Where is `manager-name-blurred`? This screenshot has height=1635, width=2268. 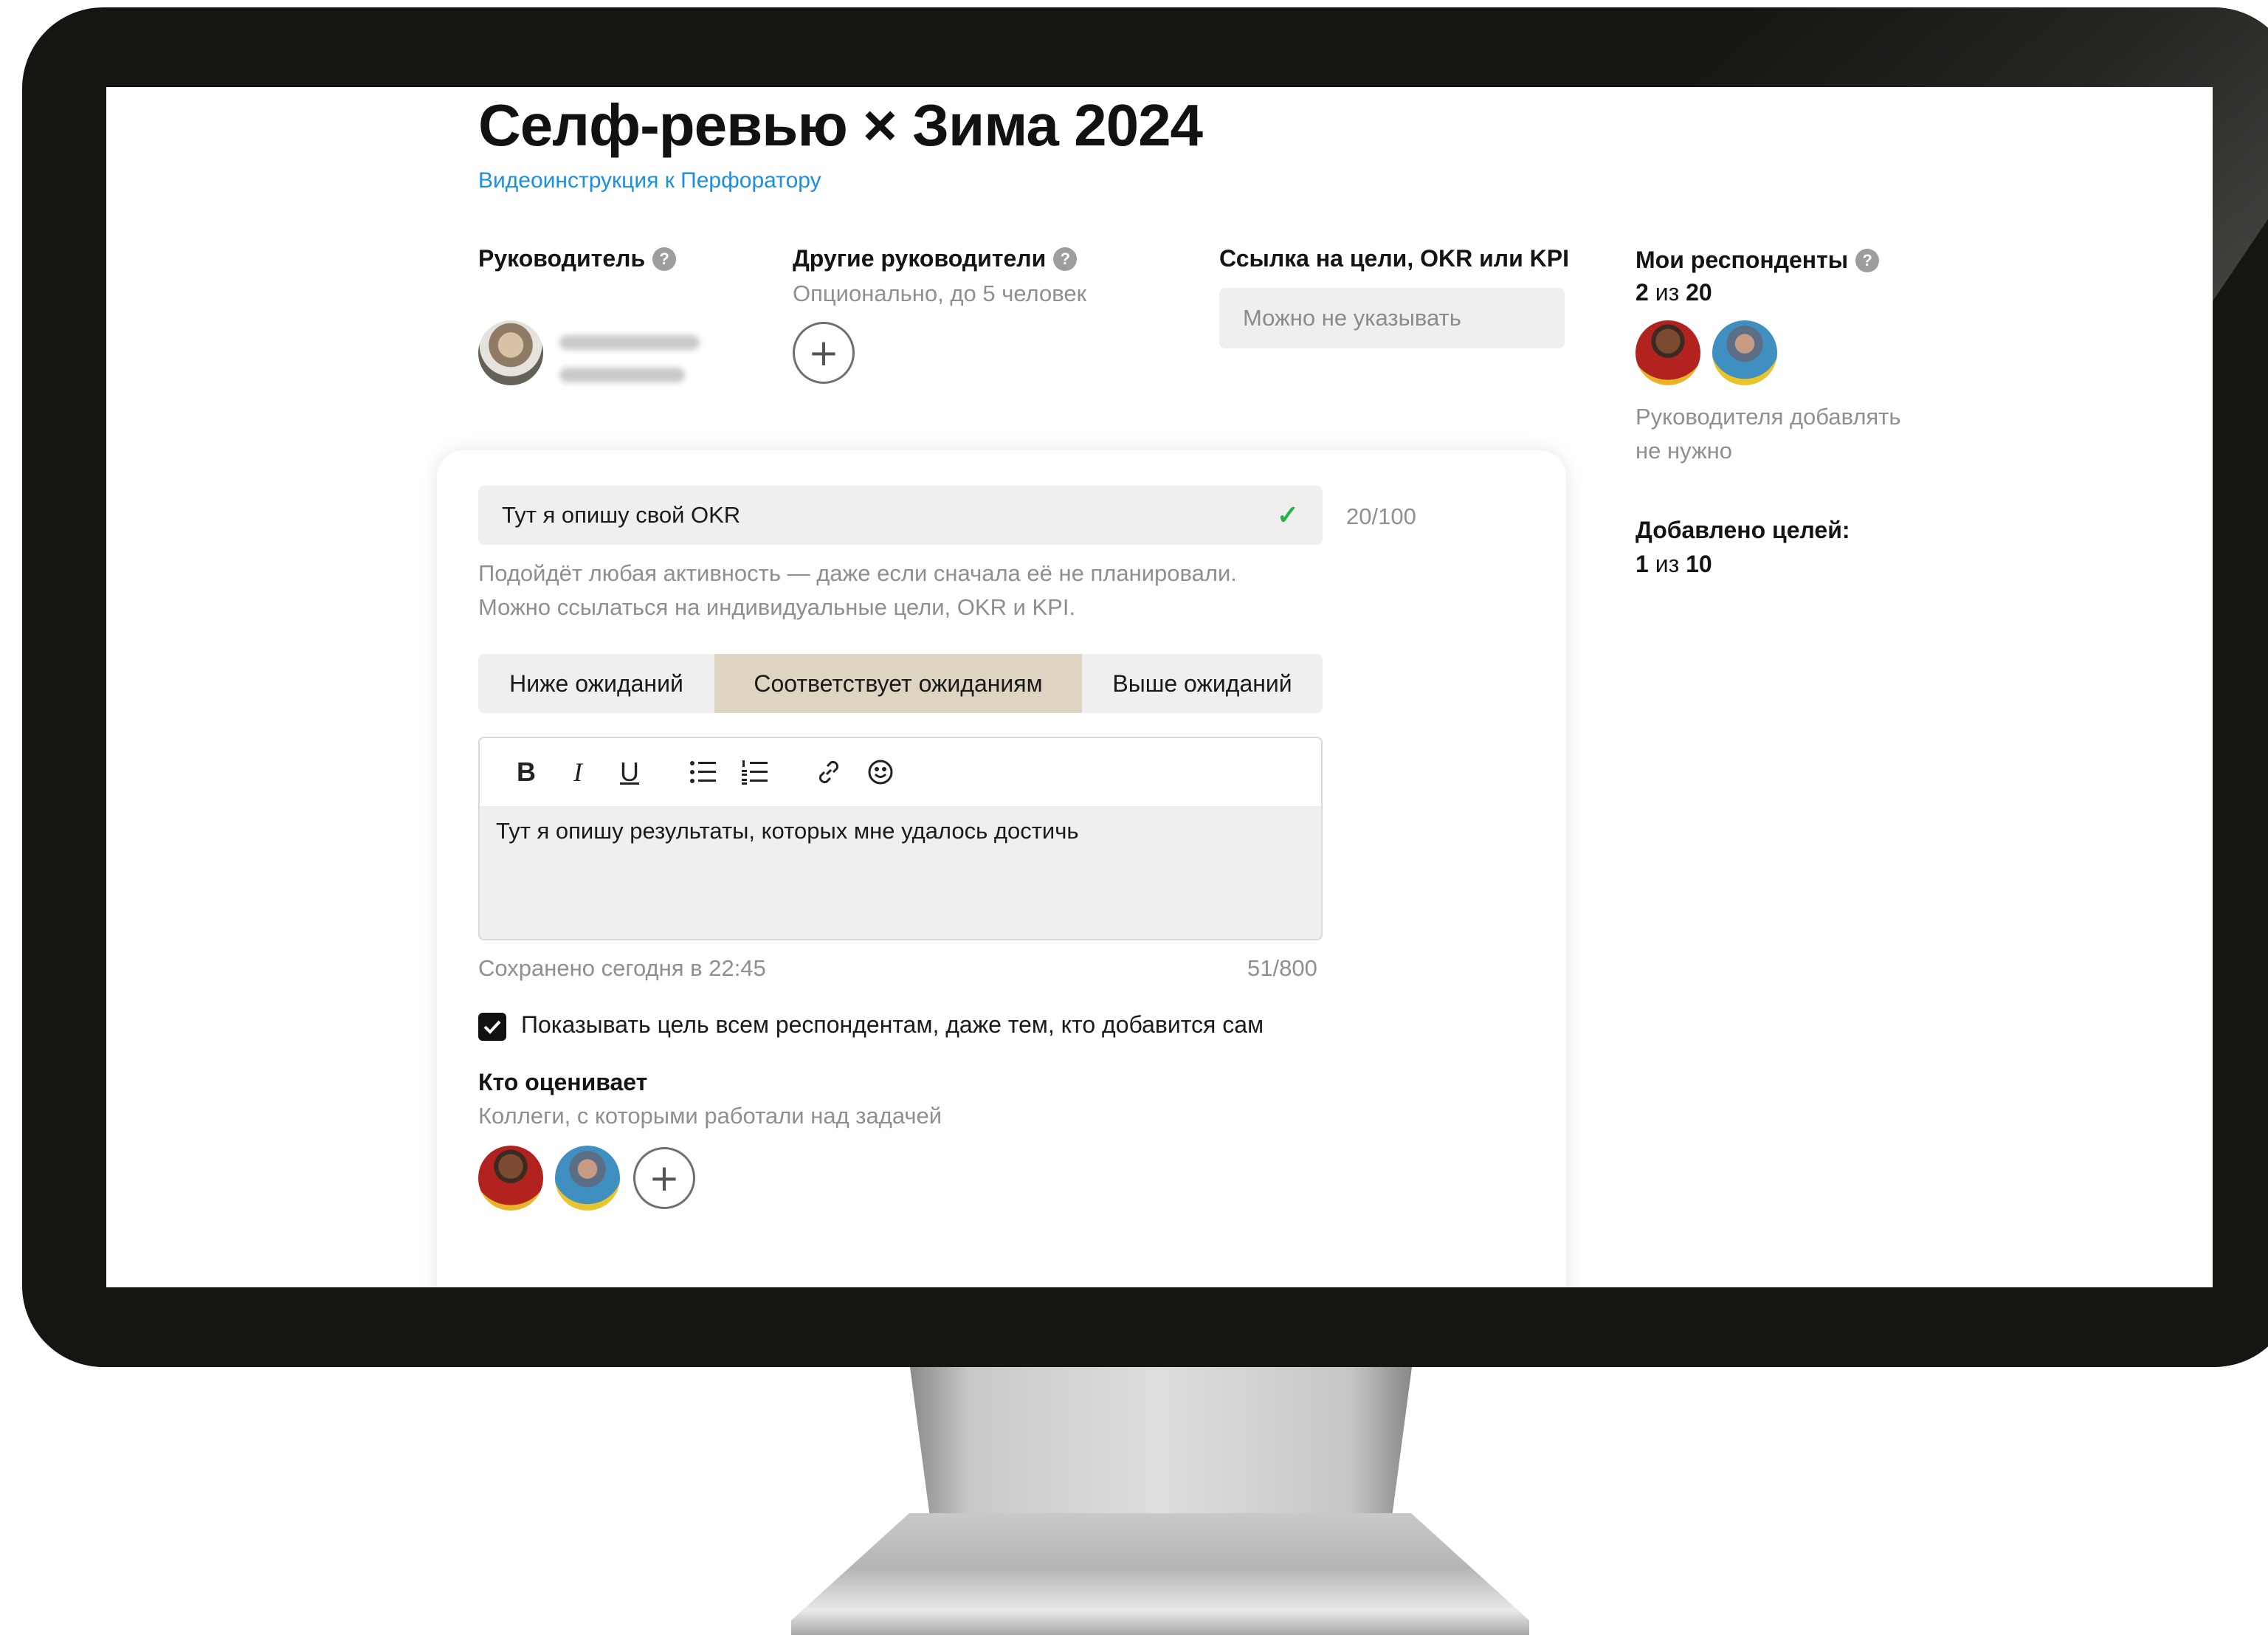 manager-name-blurred is located at coordinates (629, 342).